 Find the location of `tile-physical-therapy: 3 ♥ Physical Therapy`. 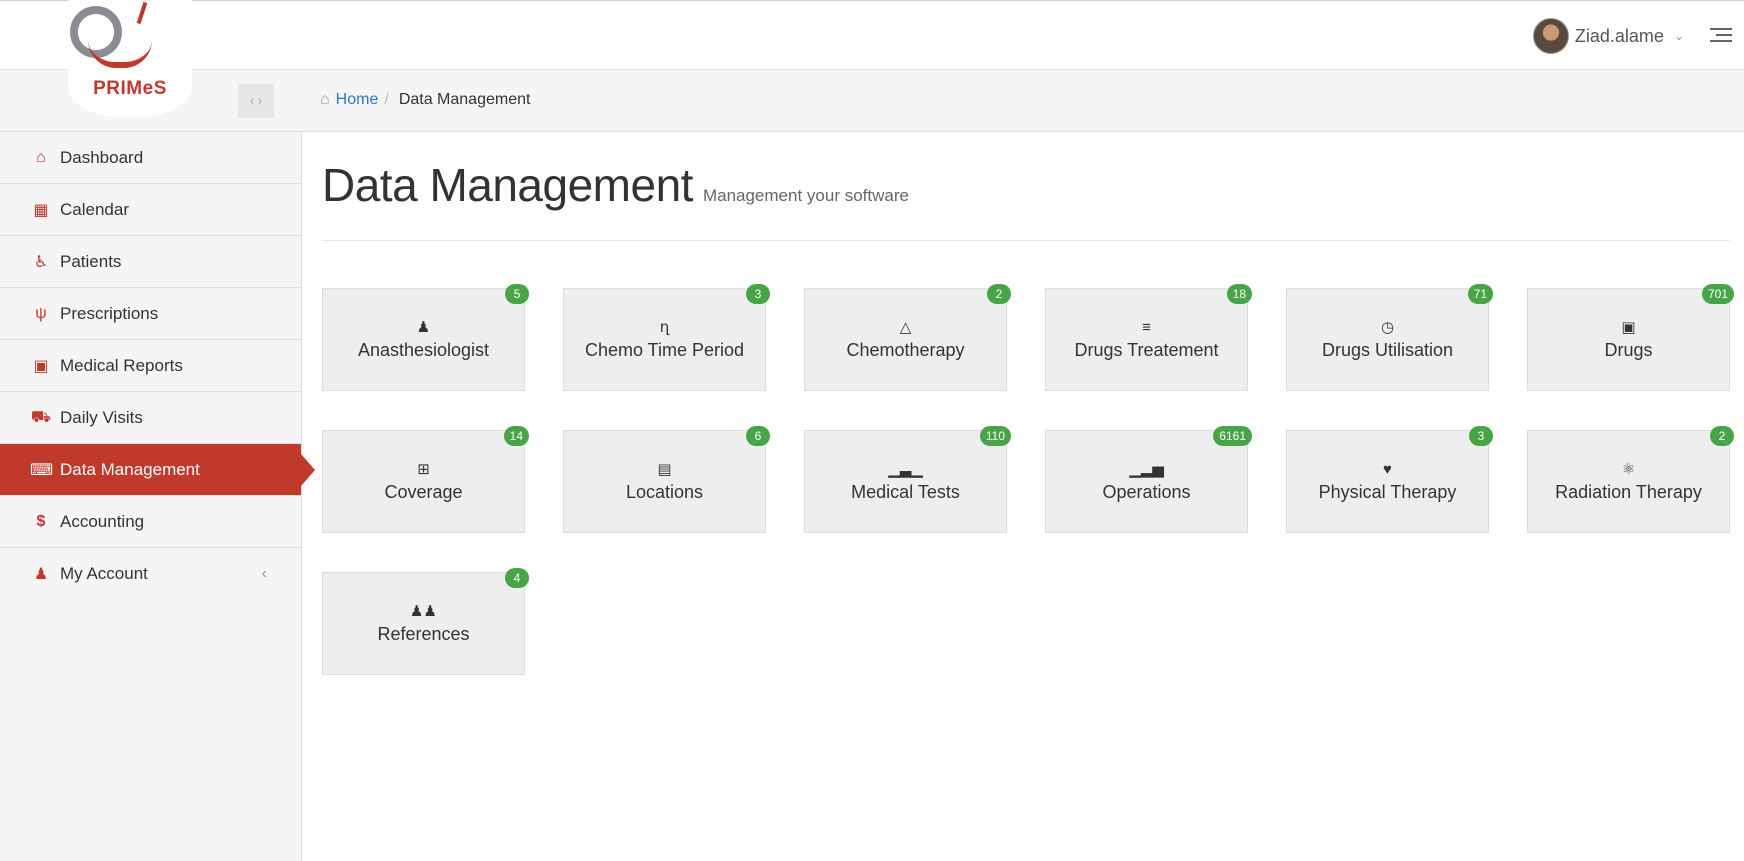

tile-physical-therapy: 3 ♥ Physical Therapy is located at coordinates (1389, 479).